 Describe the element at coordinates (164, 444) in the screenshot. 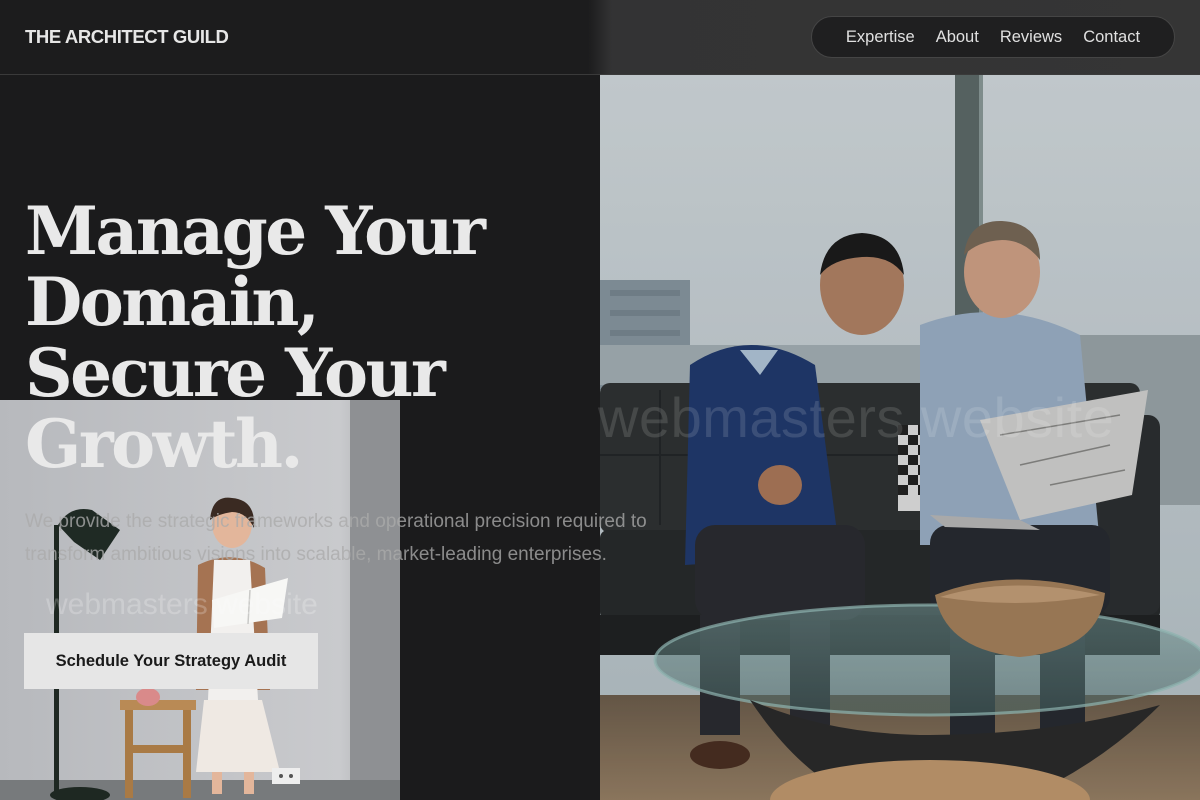

I see `hero-title-line-4: Growth.` at that location.